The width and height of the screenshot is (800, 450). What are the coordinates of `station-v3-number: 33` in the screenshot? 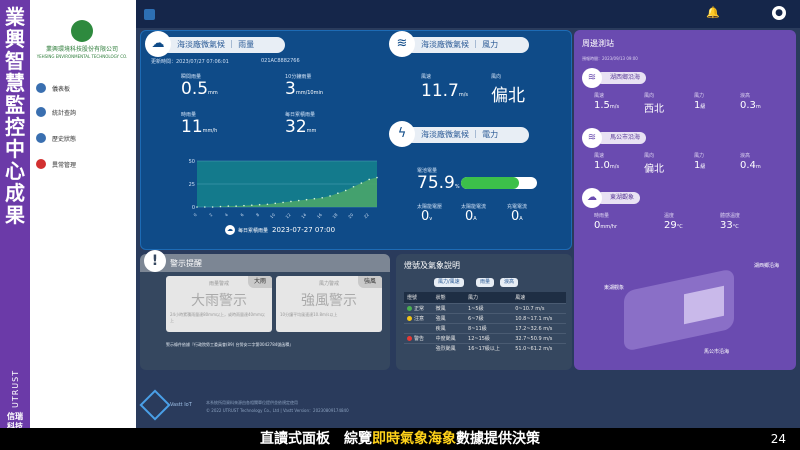 It's located at (726, 225).